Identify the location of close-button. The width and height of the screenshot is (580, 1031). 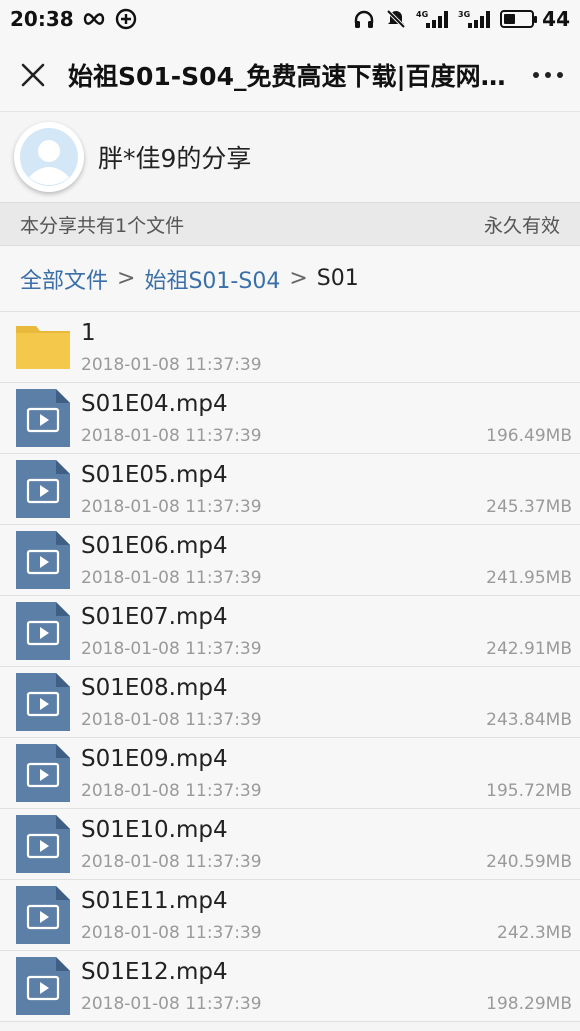
(33, 75).